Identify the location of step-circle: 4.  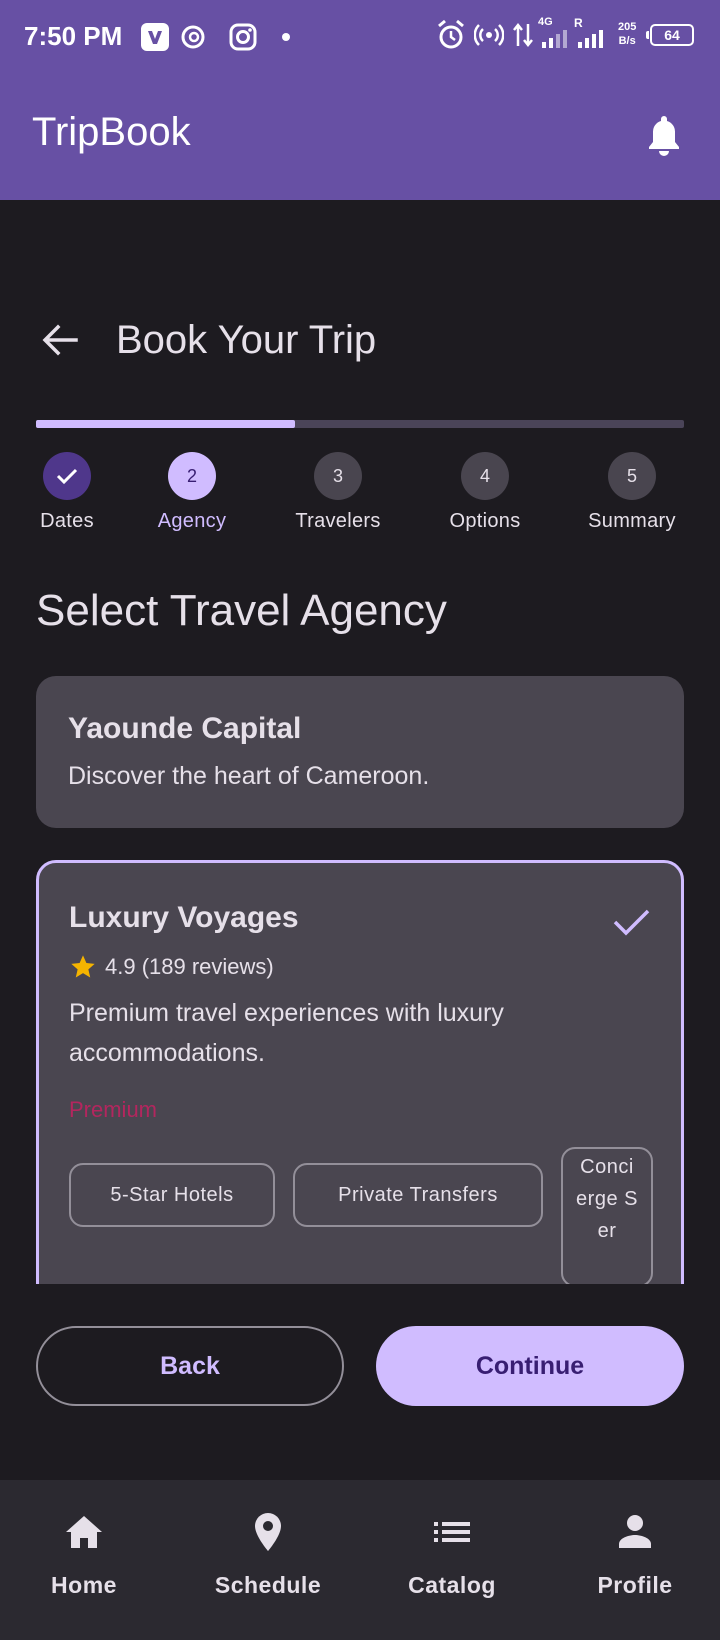
(485, 476).